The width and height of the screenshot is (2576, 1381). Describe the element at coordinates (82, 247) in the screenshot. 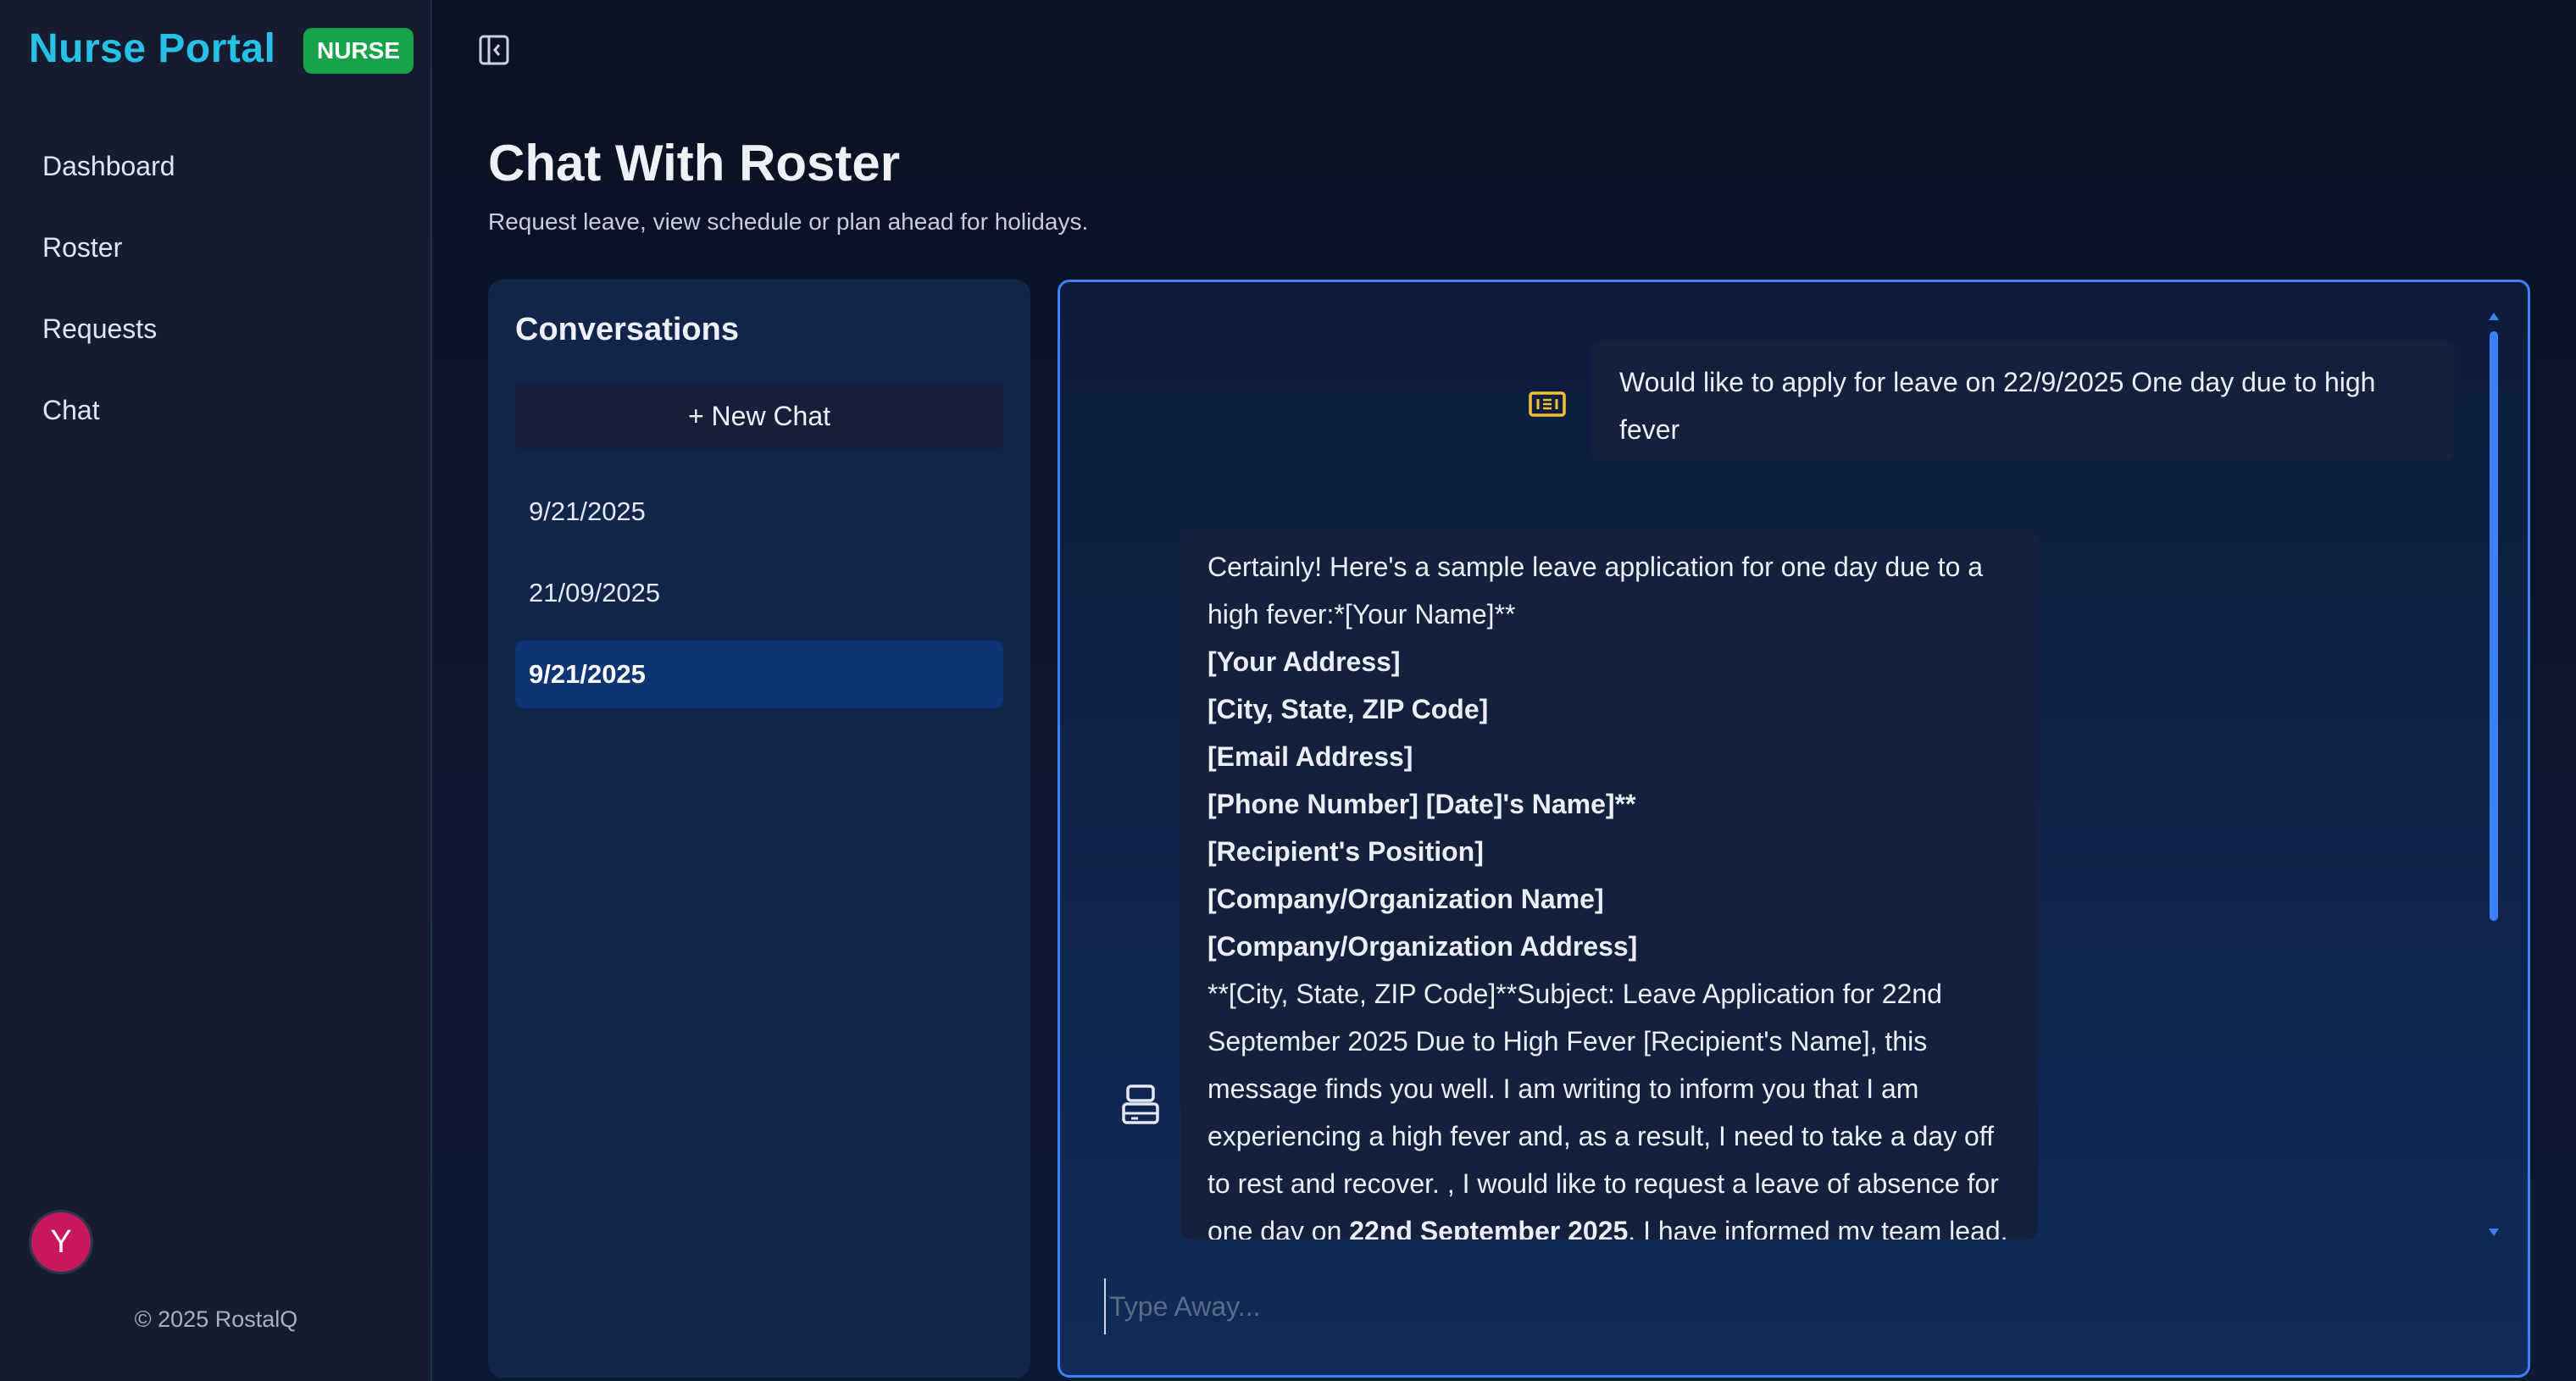

I see `sidebar-item-roster: Roster` at that location.